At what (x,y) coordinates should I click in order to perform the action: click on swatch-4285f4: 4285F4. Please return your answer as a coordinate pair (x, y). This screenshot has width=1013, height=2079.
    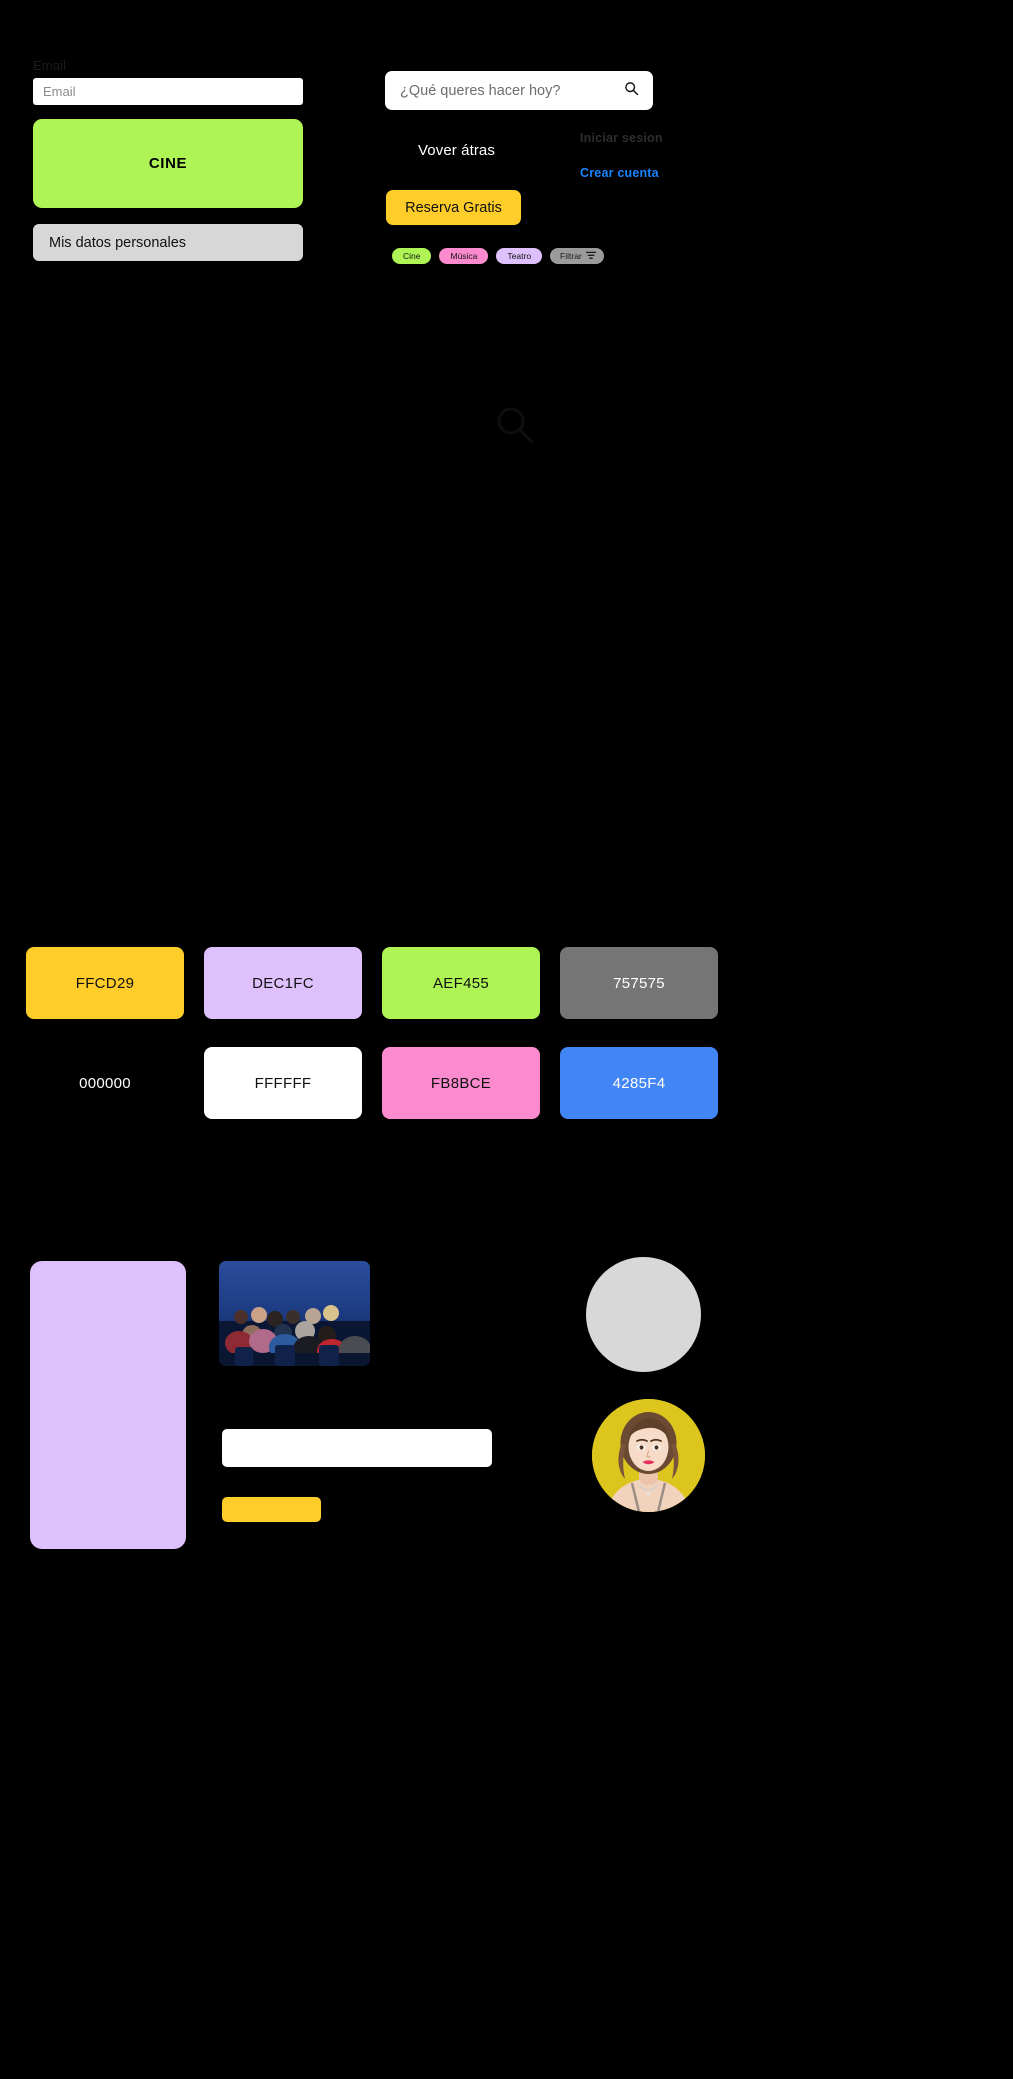
    Looking at the image, I should click on (639, 1083).